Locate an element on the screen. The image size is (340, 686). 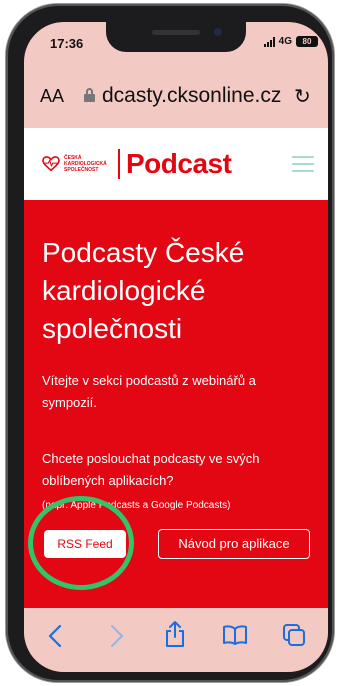
site-header: ČESKÁ KARDIOLOGICKÁ SPOLEČNOST Podcast is located at coordinates (176, 164).